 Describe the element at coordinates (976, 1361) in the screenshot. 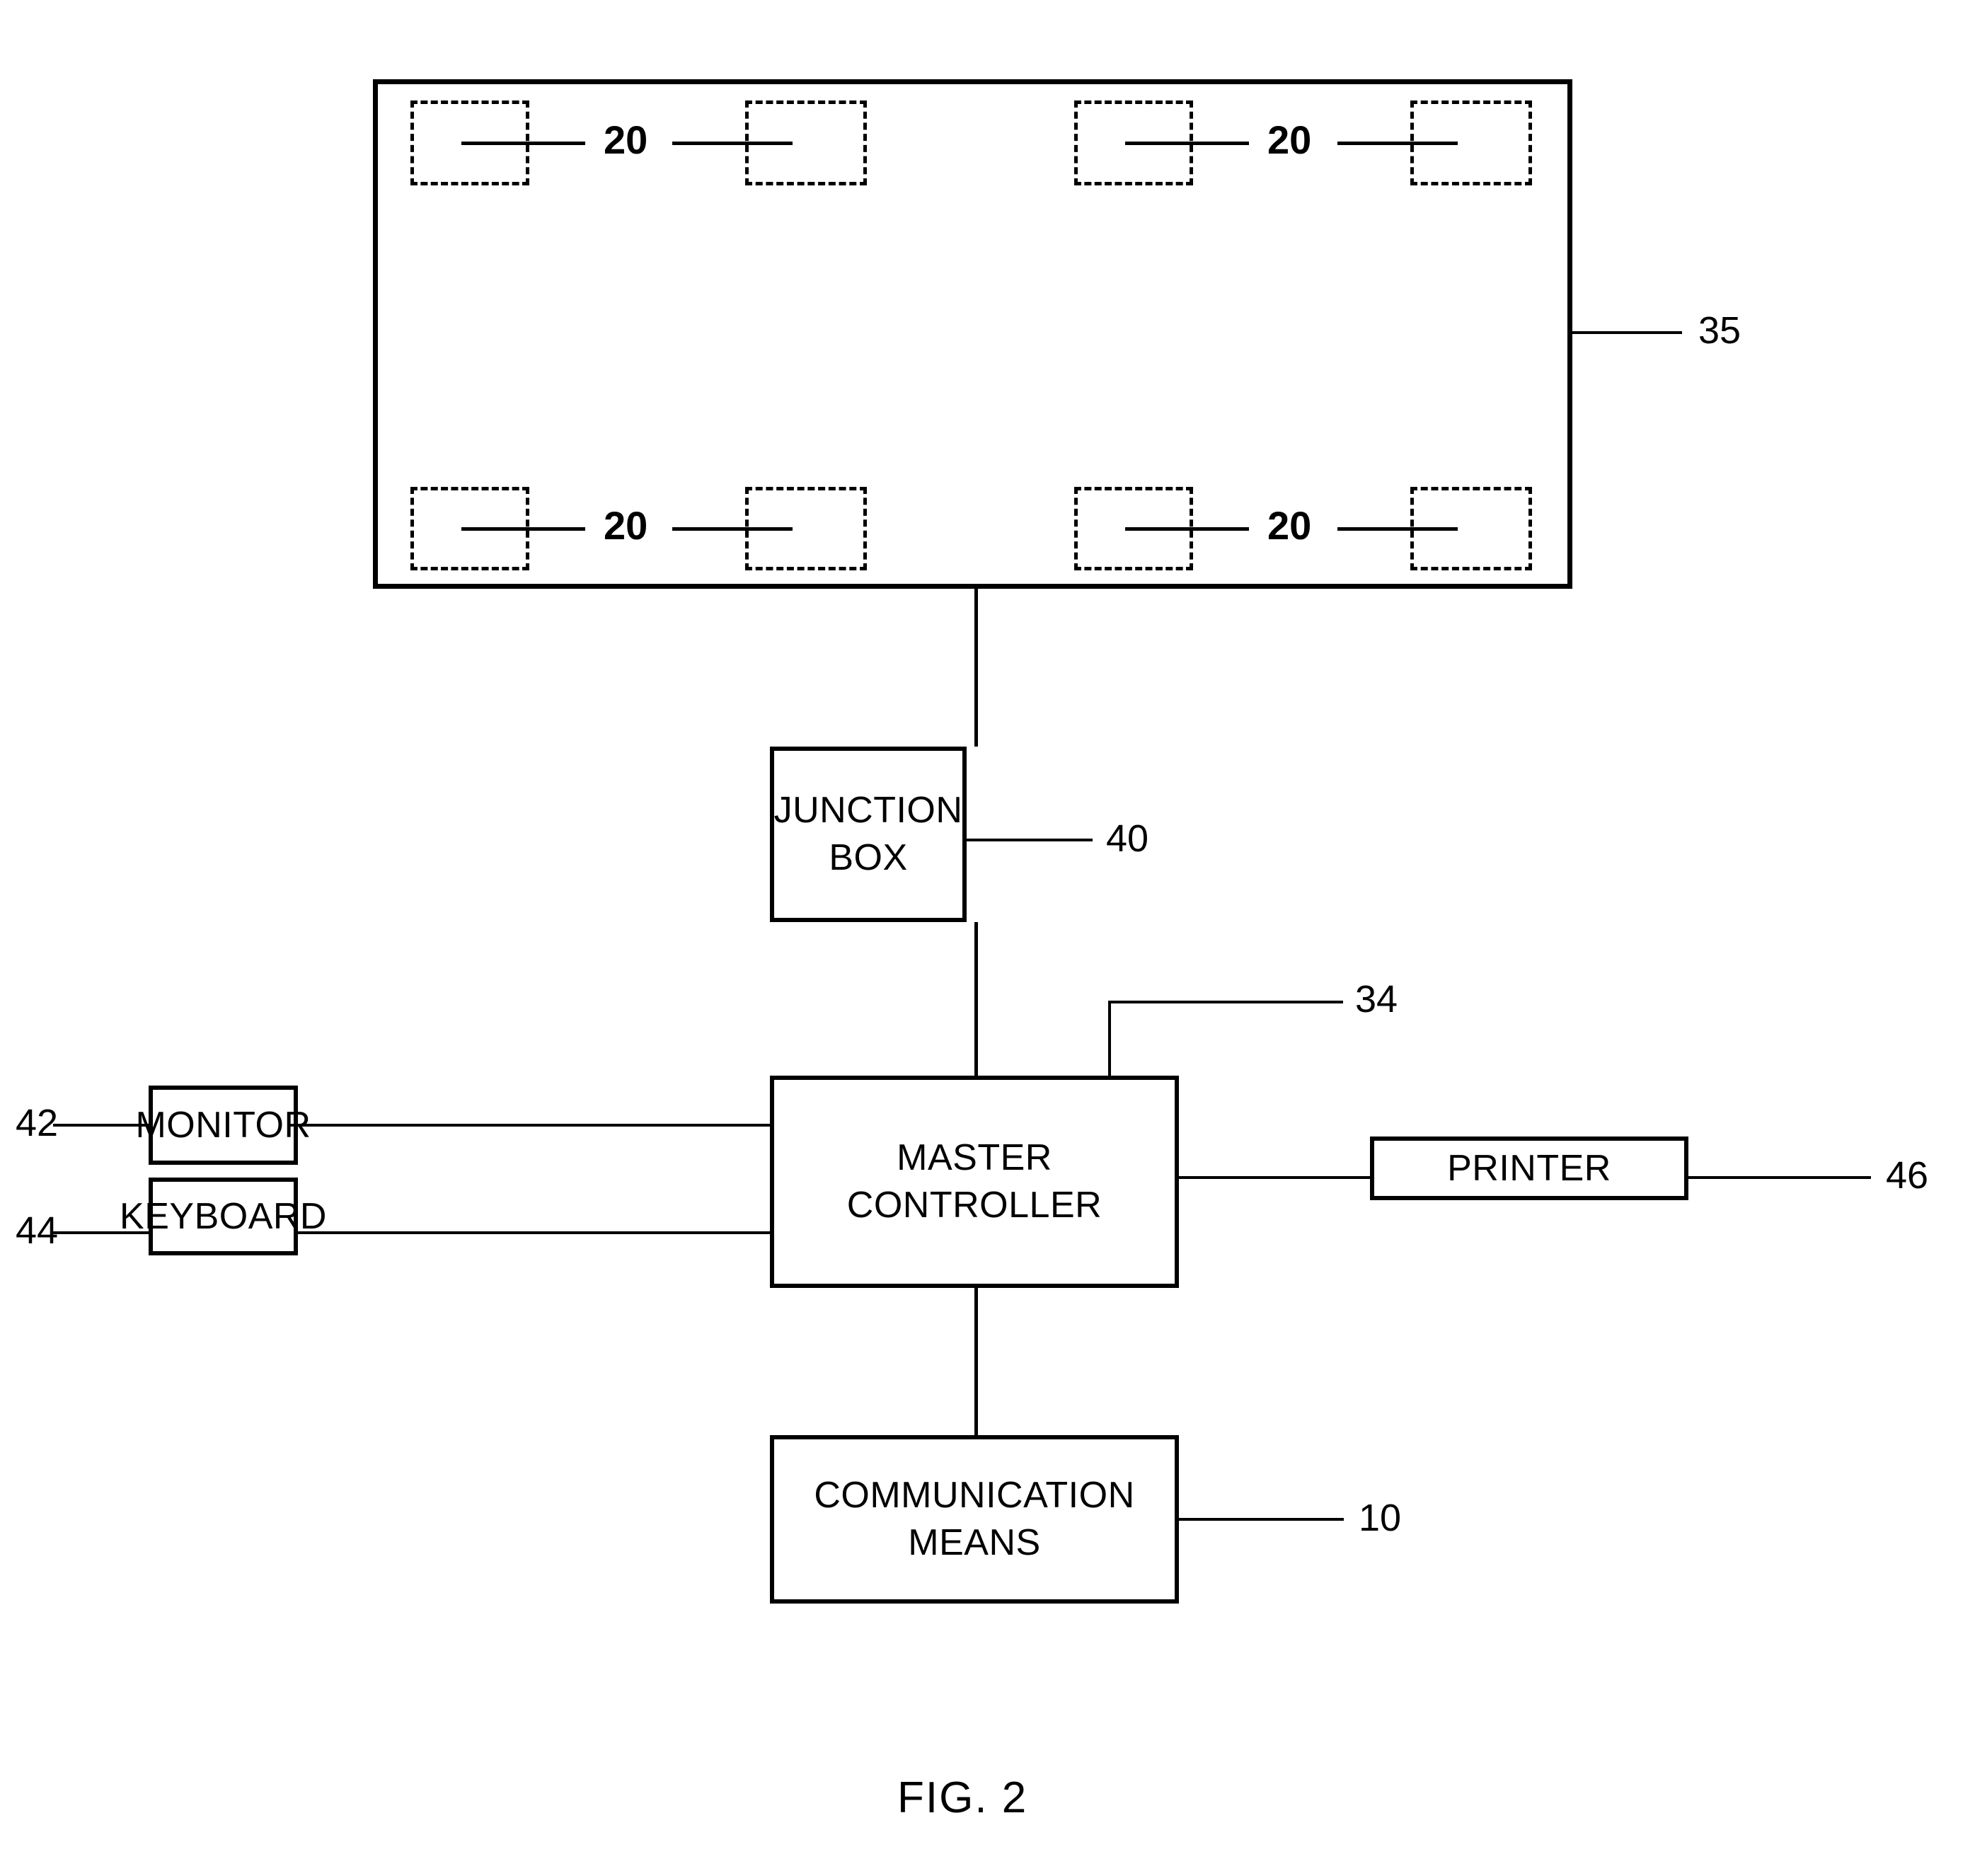

I see `controller-to-communication-connector` at that location.